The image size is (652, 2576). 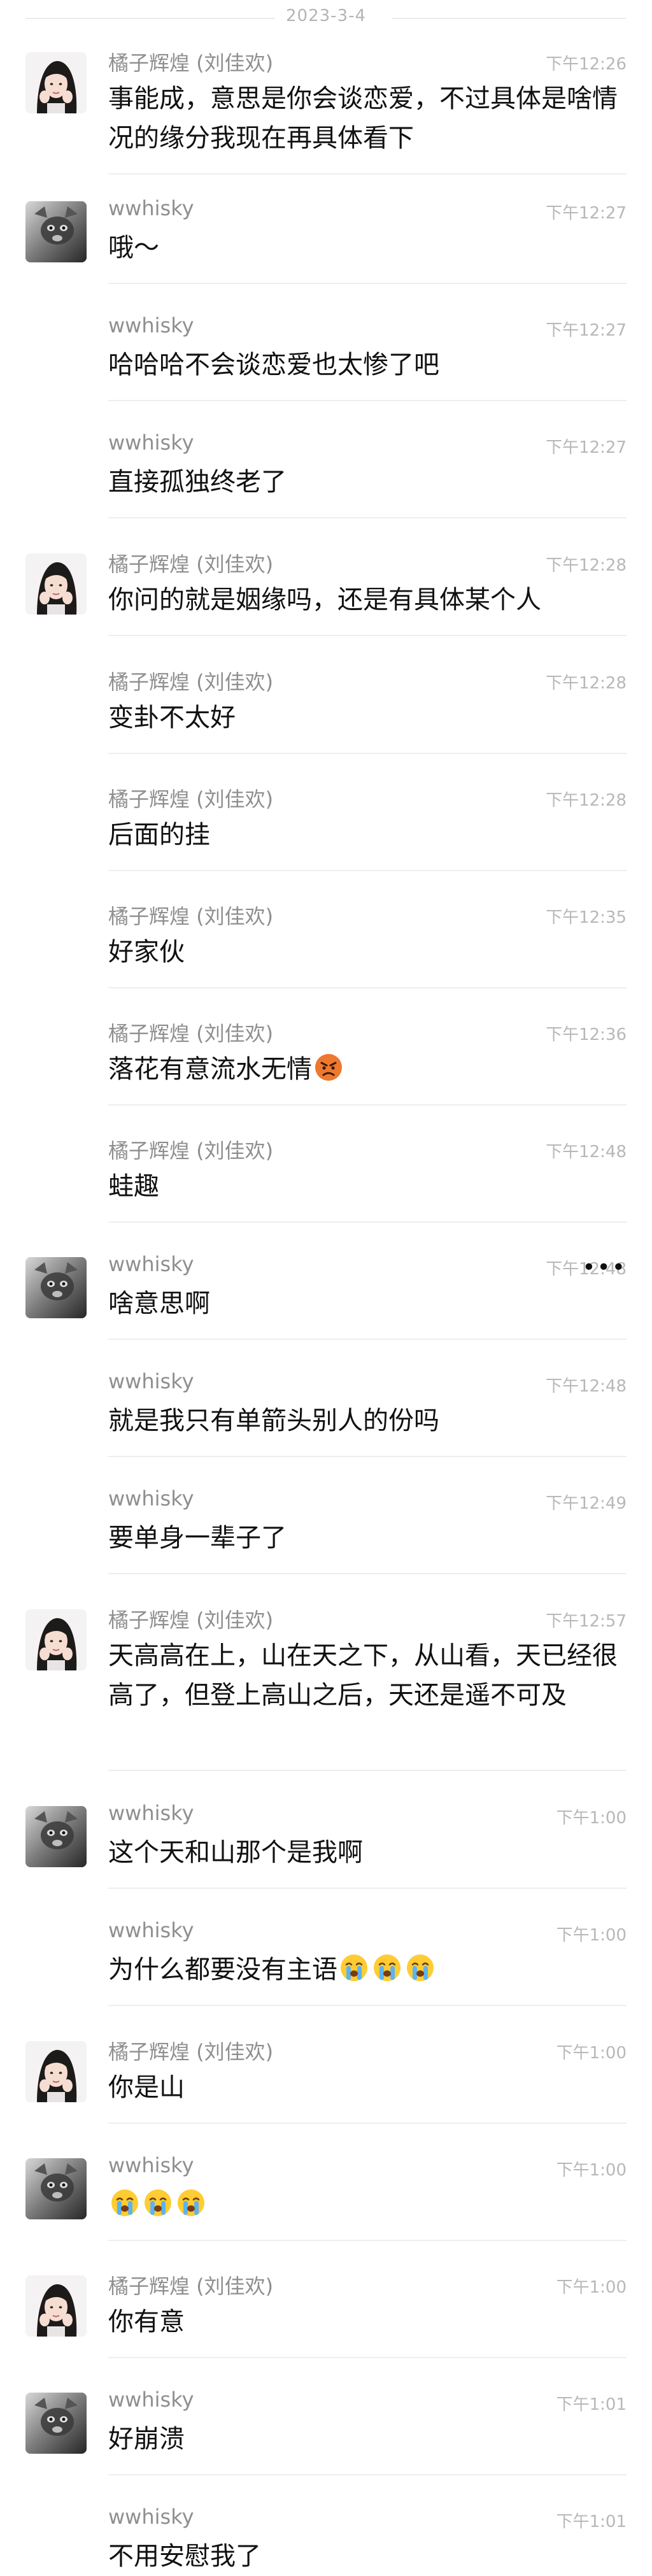 I want to click on message-text: 你问的就是姻缘吗，还是有具体某个人, so click(x=366, y=600).